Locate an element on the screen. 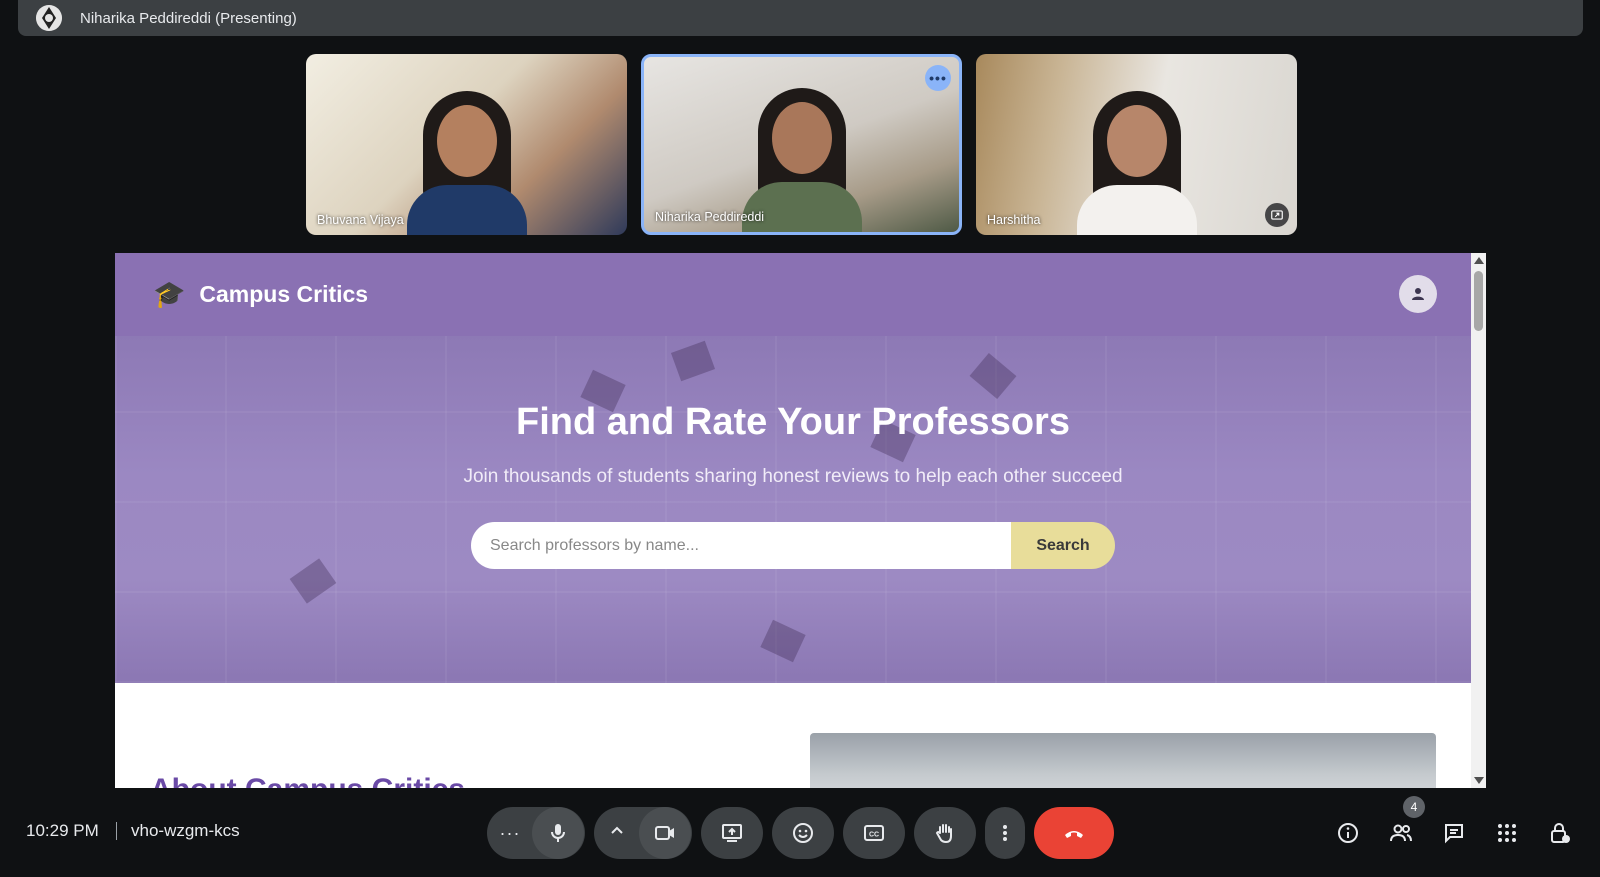 This screenshot has height=877, width=1600. camera-icon is located at coordinates (664, 833).